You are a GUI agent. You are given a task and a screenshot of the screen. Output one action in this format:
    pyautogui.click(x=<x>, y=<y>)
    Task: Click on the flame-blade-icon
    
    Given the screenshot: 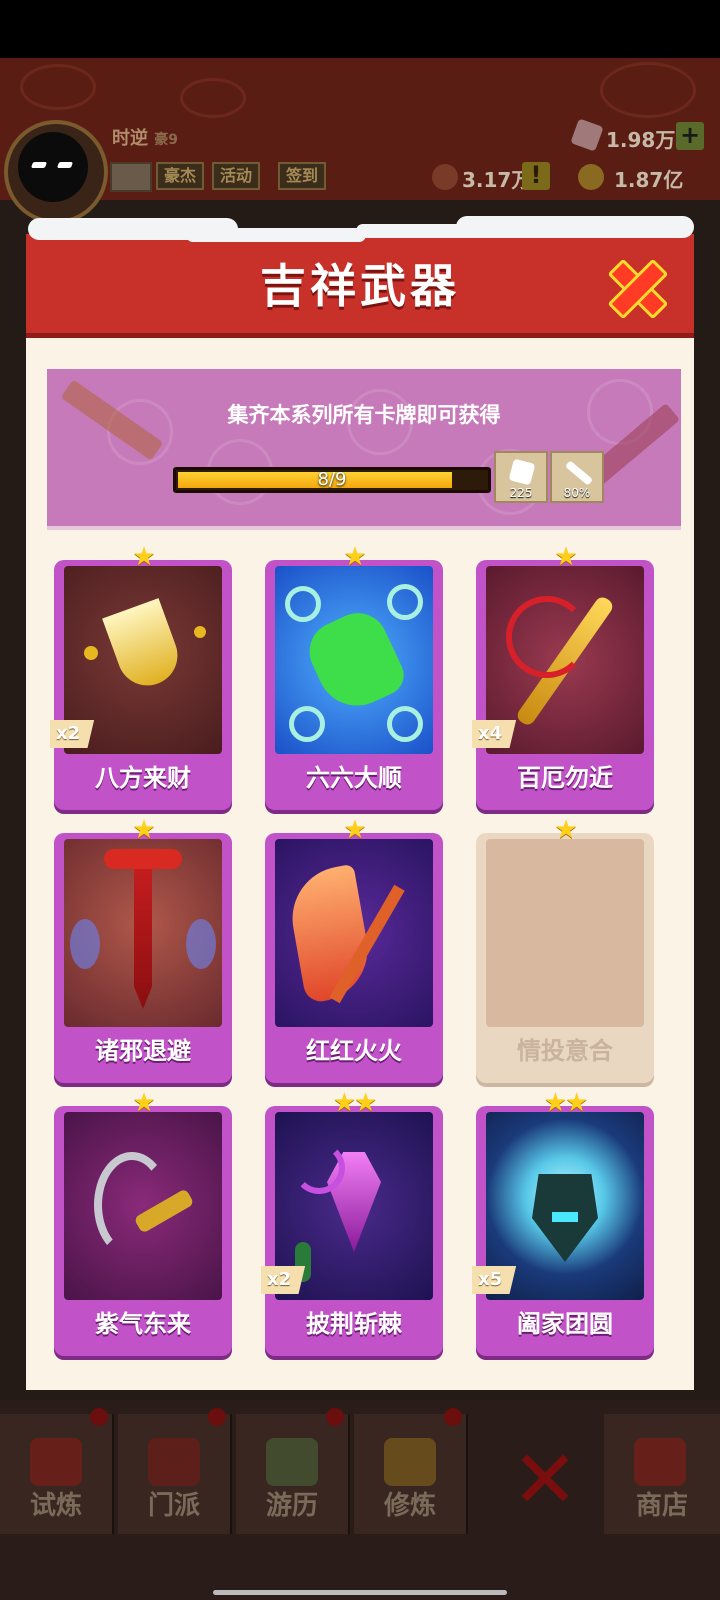 What is the action you would take?
    pyautogui.click(x=330, y=934)
    